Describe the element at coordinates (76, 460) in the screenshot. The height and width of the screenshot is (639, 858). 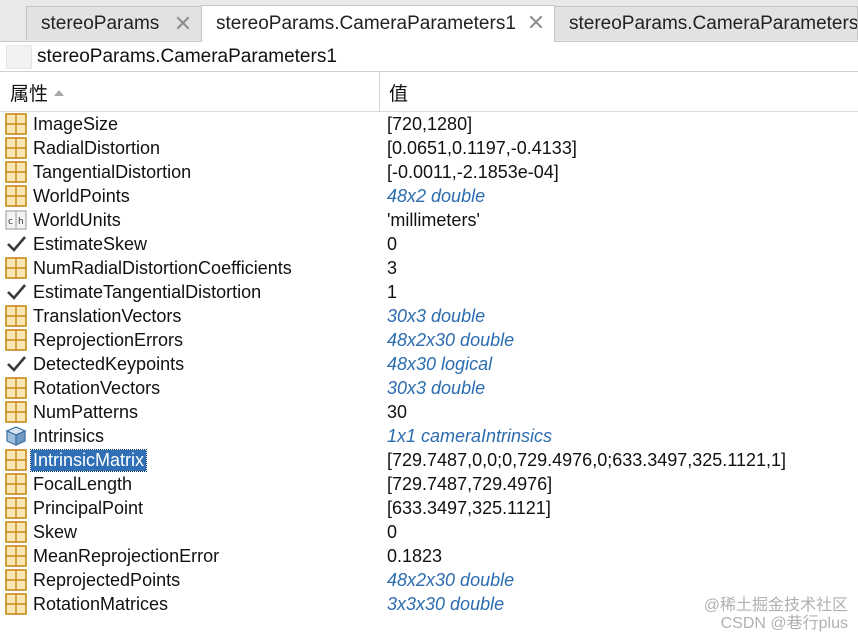
I see `property-cell: IntrinsicMatrix` at that location.